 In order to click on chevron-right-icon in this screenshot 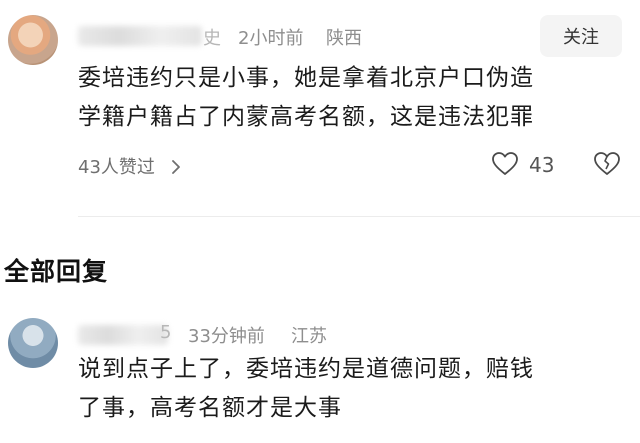, I will do `click(173, 167)`.